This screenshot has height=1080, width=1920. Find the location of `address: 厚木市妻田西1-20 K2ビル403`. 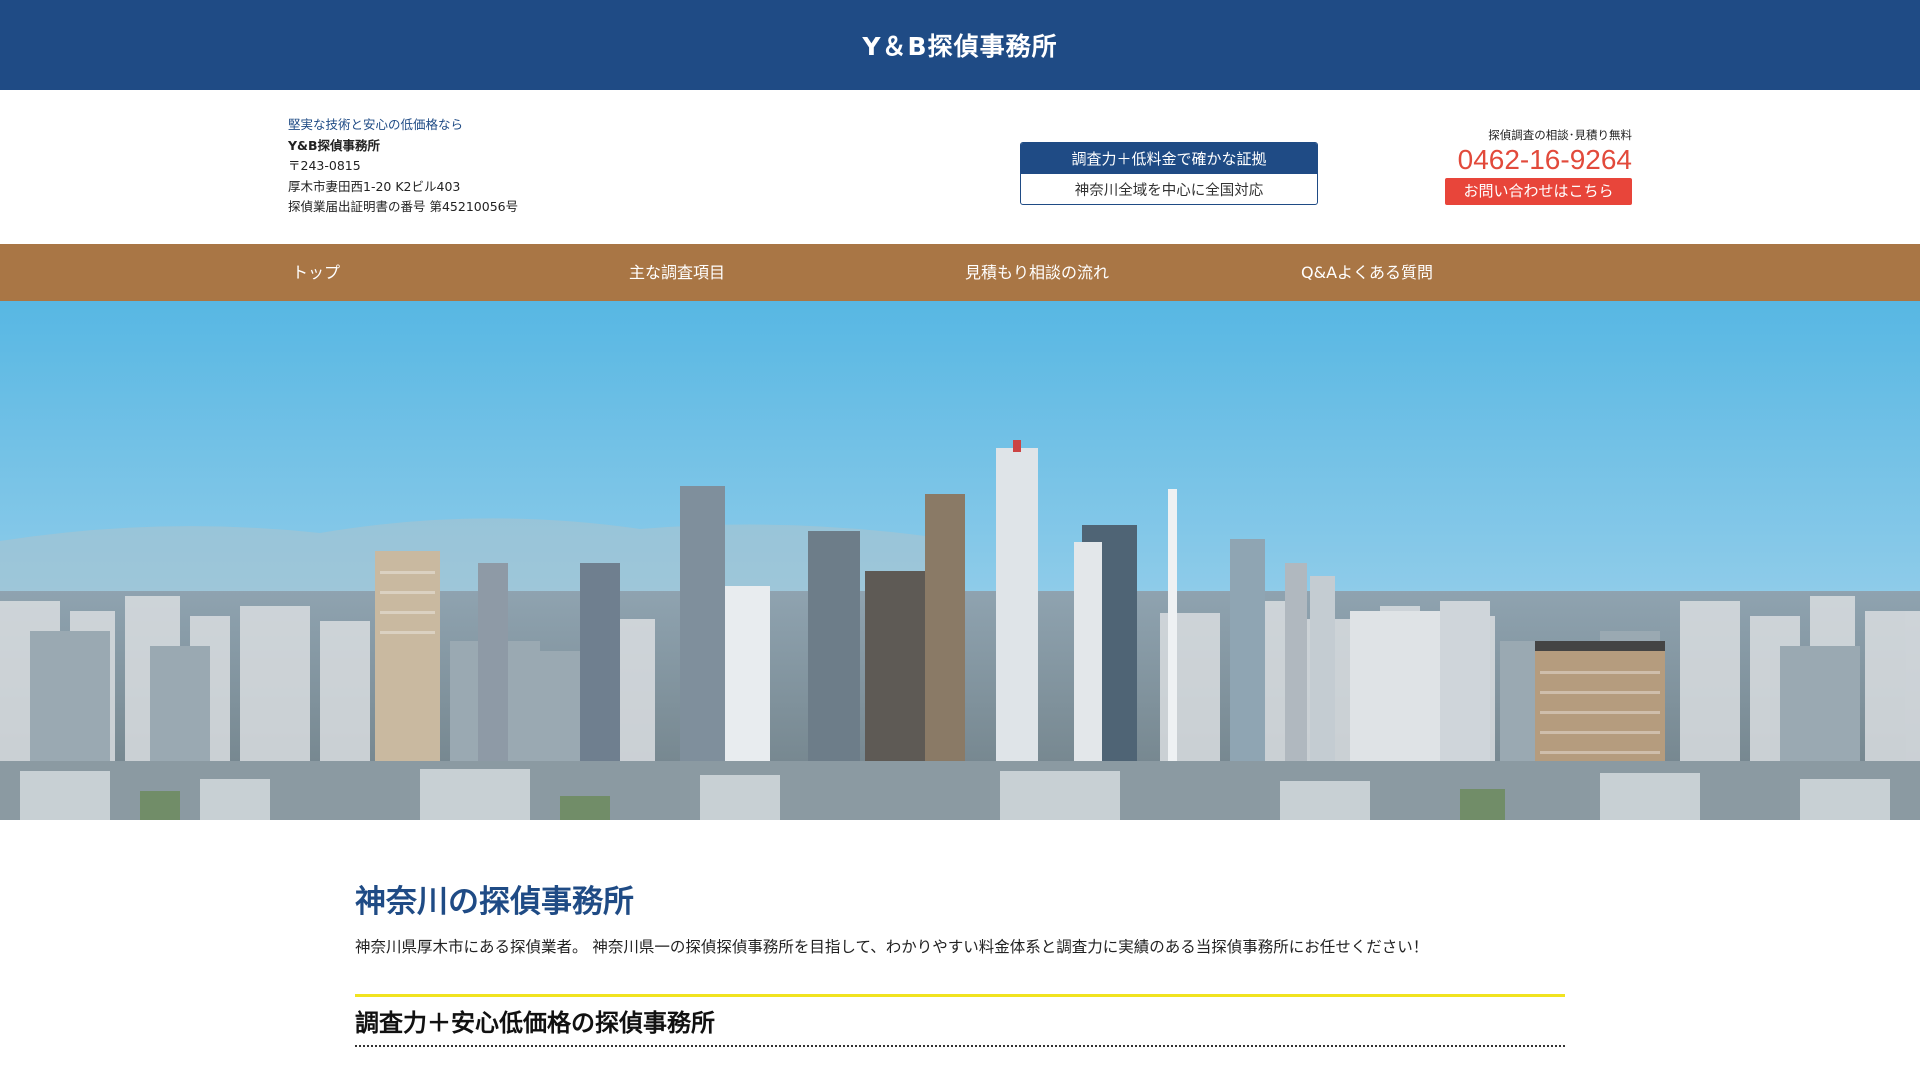

address: 厚木市妻田西1-20 K2ビル403 is located at coordinates (374, 186).